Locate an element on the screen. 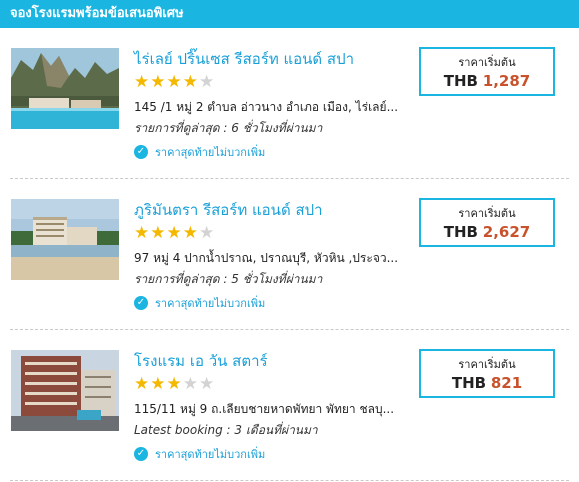 This screenshot has width=579, height=482. latest-booking: รายการที่ดูล่าสุด : 5 ชั่วโมงที่ผ่านมา is located at coordinates (228, 279).